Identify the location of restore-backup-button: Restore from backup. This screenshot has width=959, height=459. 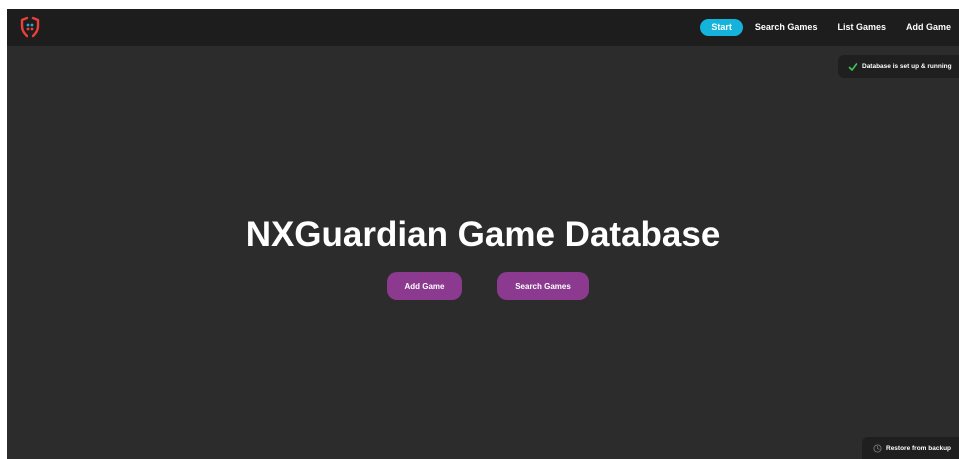
(910, 448).